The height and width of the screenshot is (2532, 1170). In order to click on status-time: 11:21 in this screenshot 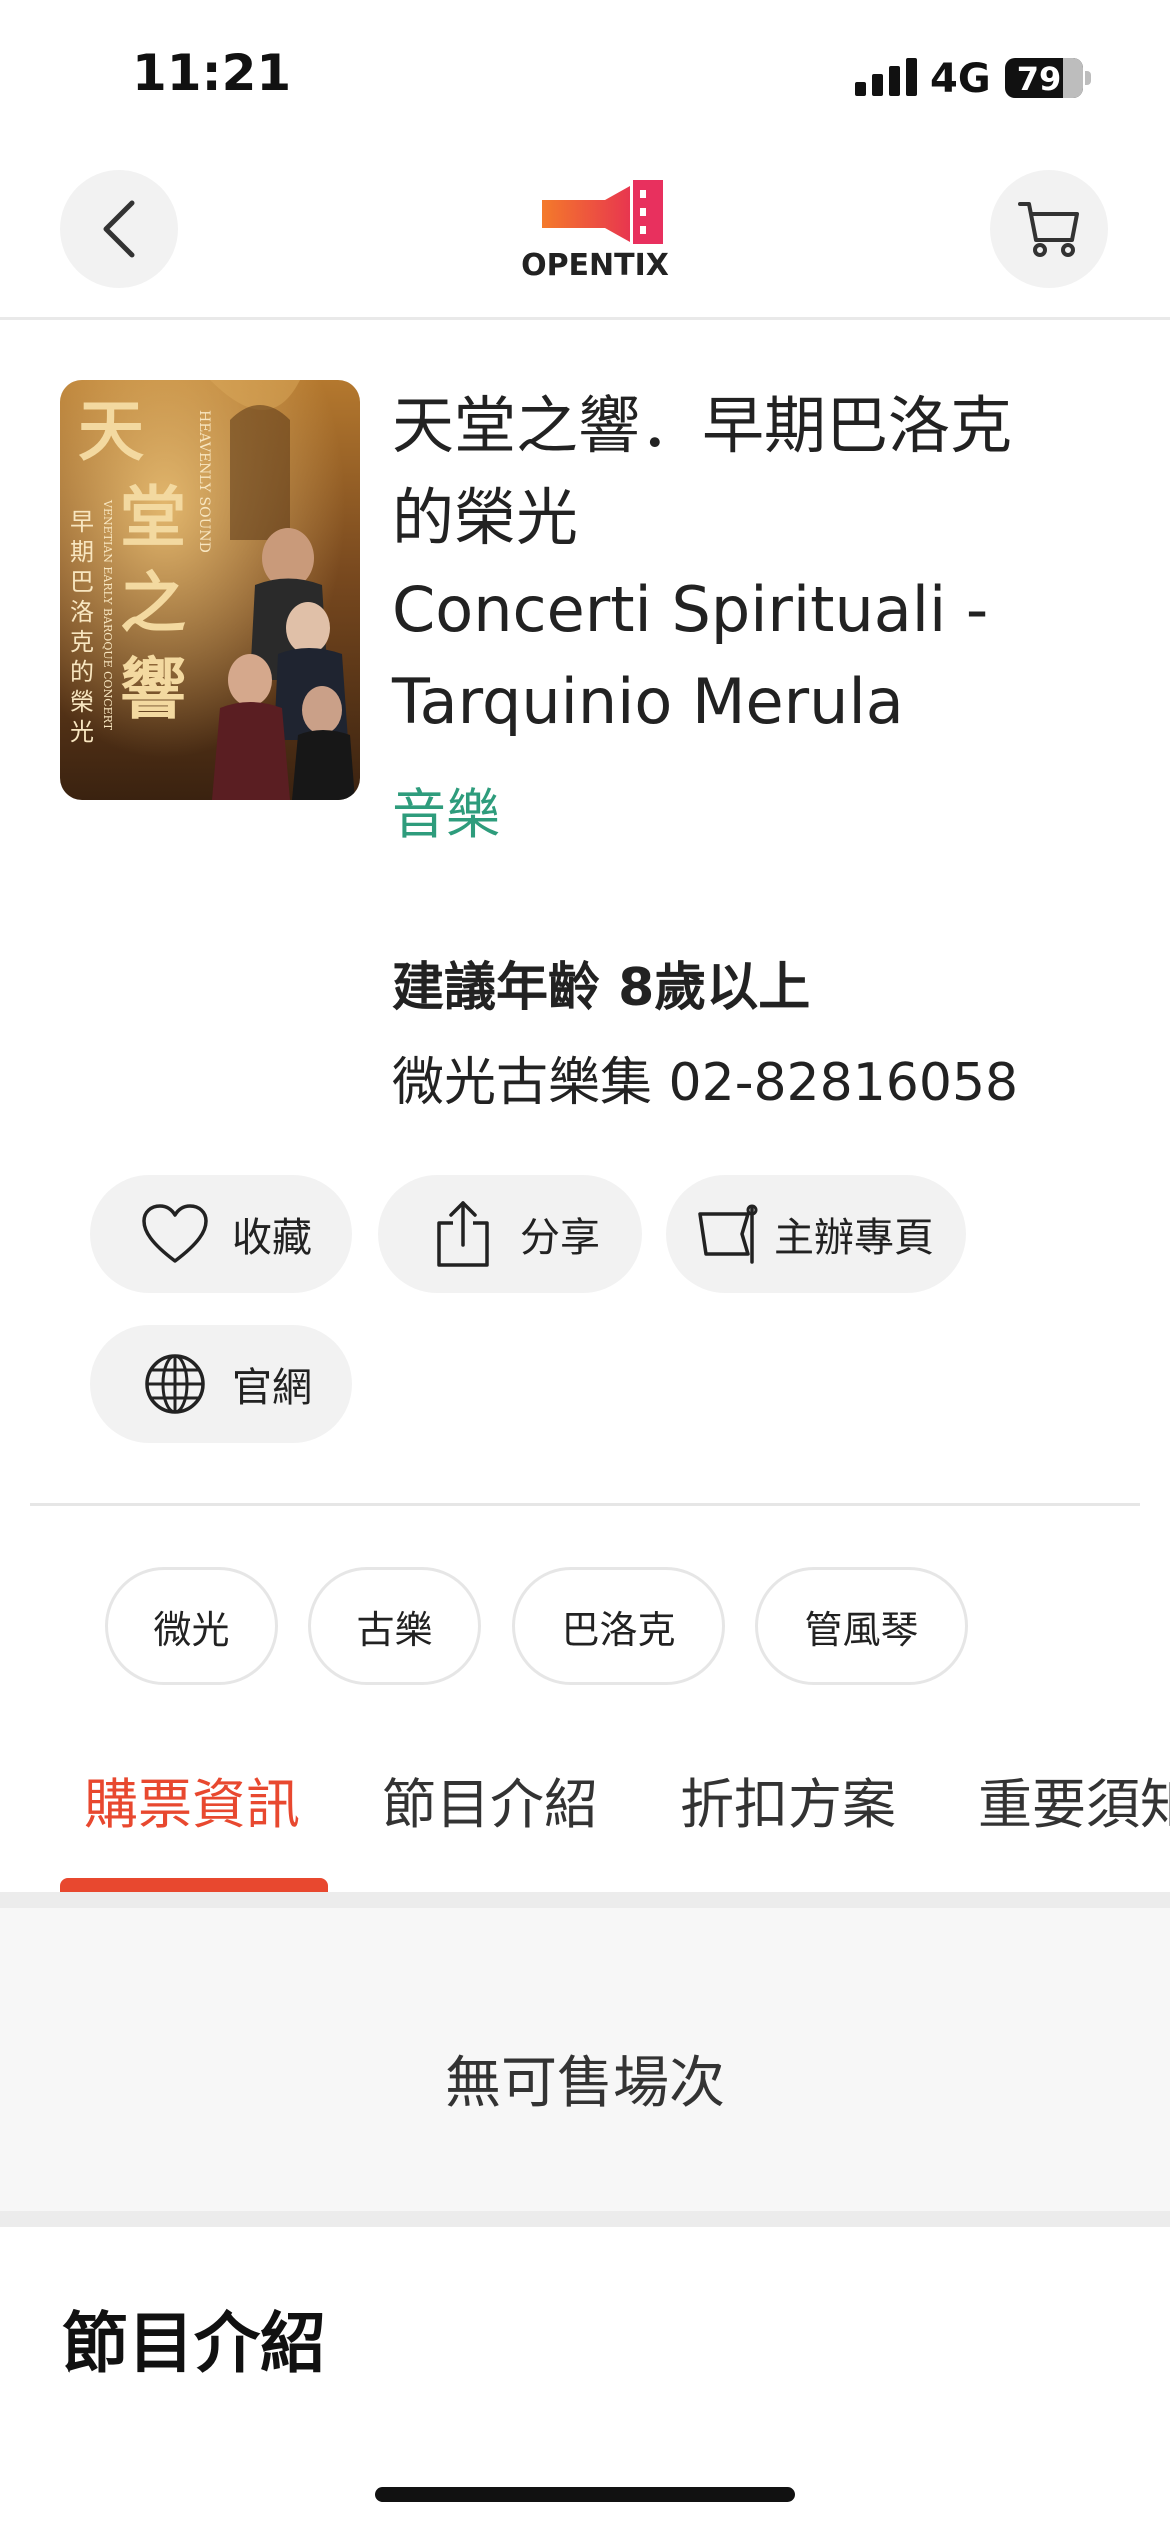, I will do `click(212, 73)`.